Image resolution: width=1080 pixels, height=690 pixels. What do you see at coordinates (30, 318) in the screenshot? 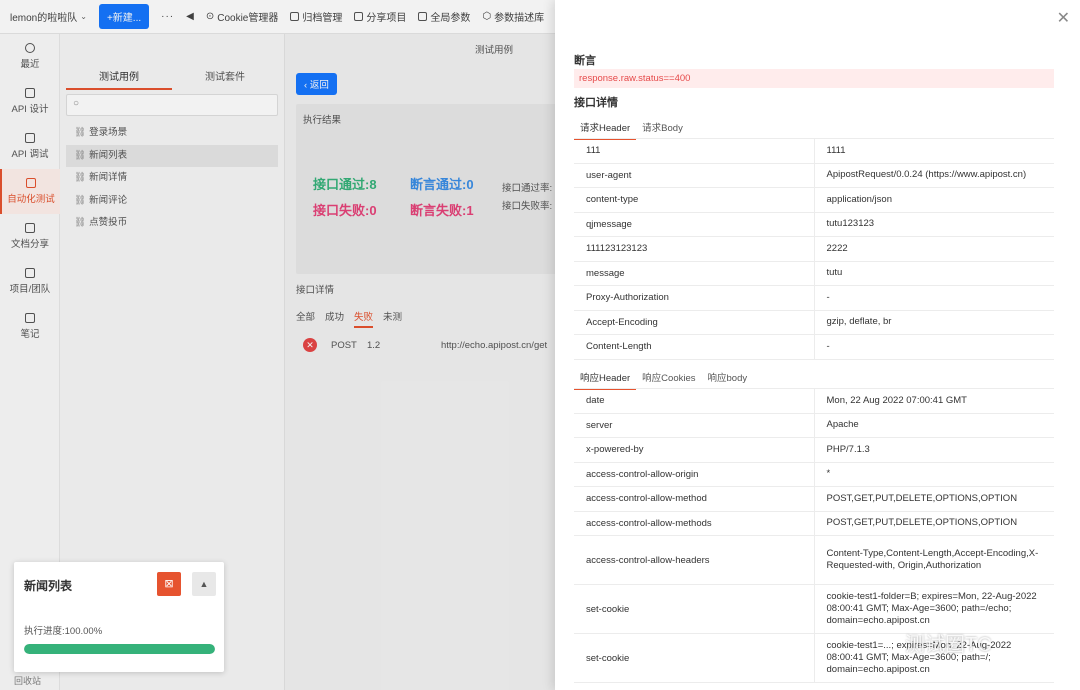
I see `note-icon` at bounding box center [30, 318].